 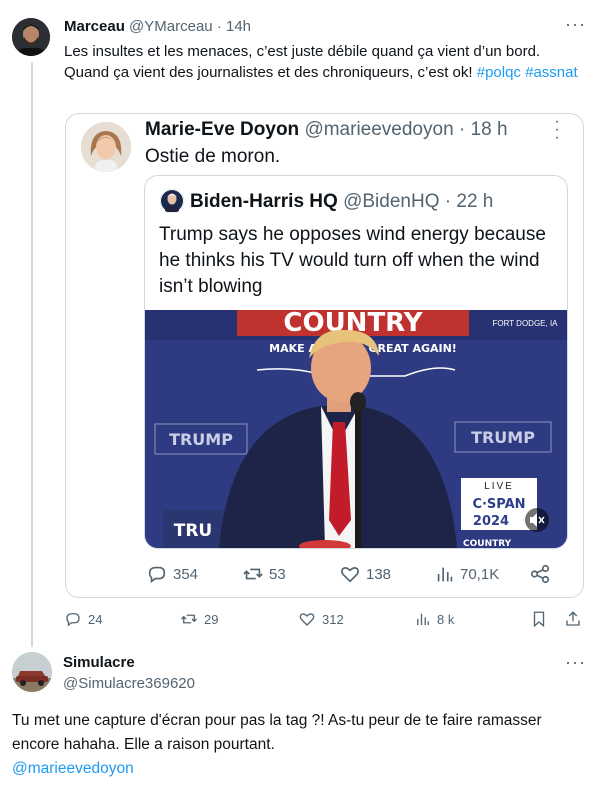 What do you see at coordinates (94, 26) in the screenshot?
I see `author-name: Marceau` at bounding box center [94, 26].